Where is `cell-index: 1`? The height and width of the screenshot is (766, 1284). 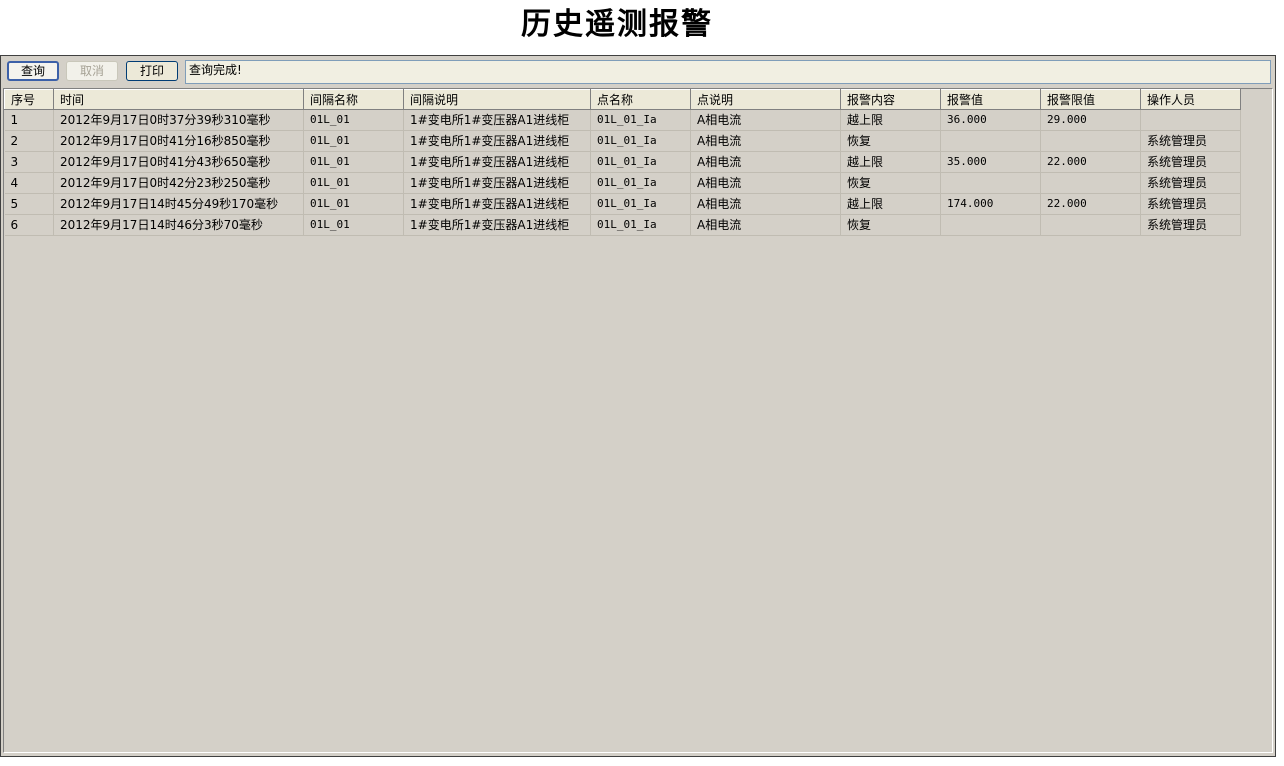
cell-index: 1 is located at coordinates (29, 120).